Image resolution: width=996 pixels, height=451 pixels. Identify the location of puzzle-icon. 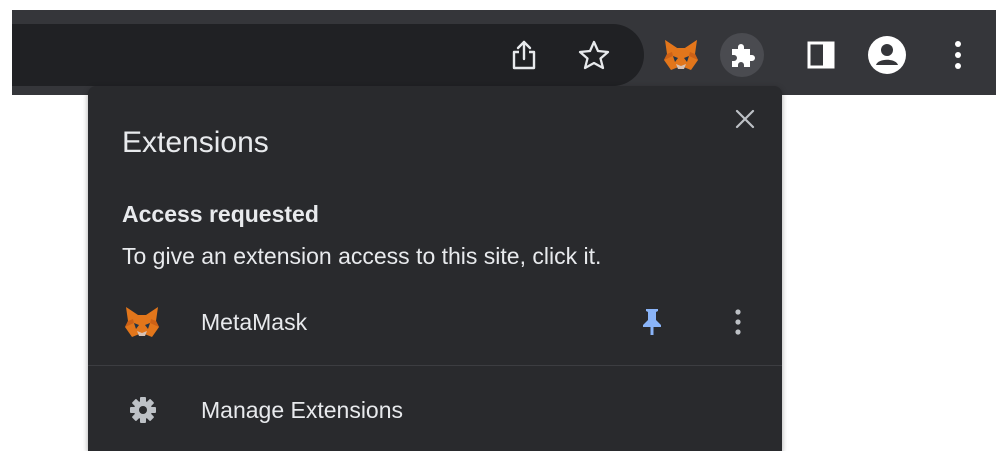
(742, 55).